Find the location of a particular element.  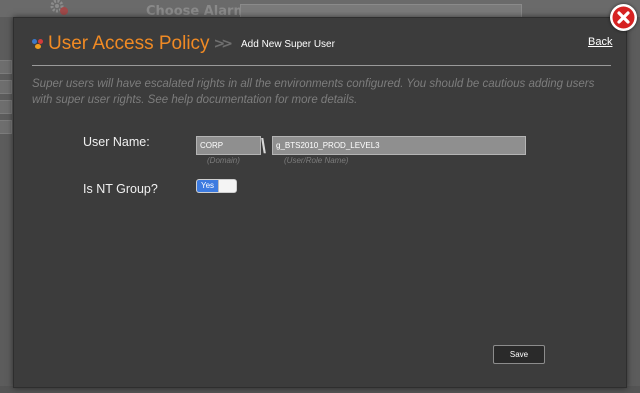

toggle-yes-label: Yes is located at coordinates (207, 186).